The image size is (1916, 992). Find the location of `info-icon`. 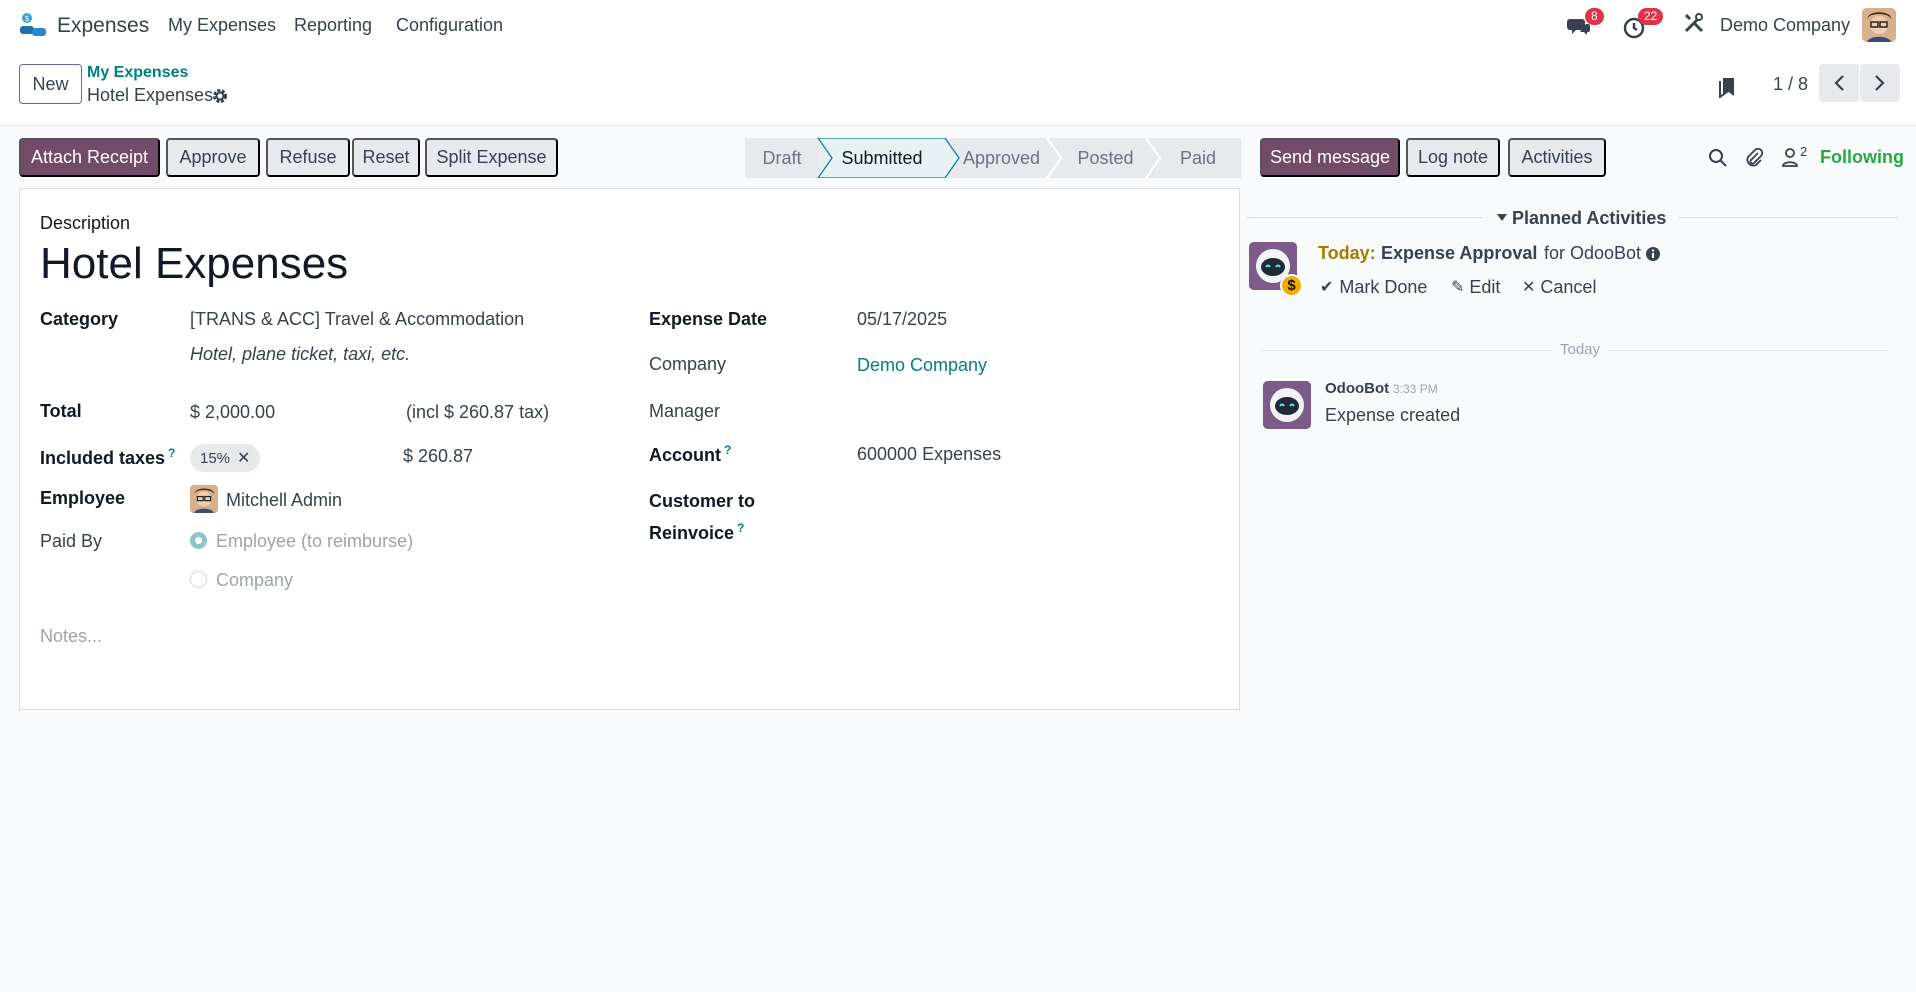

info-icon is located at coordinates (1653, 254).